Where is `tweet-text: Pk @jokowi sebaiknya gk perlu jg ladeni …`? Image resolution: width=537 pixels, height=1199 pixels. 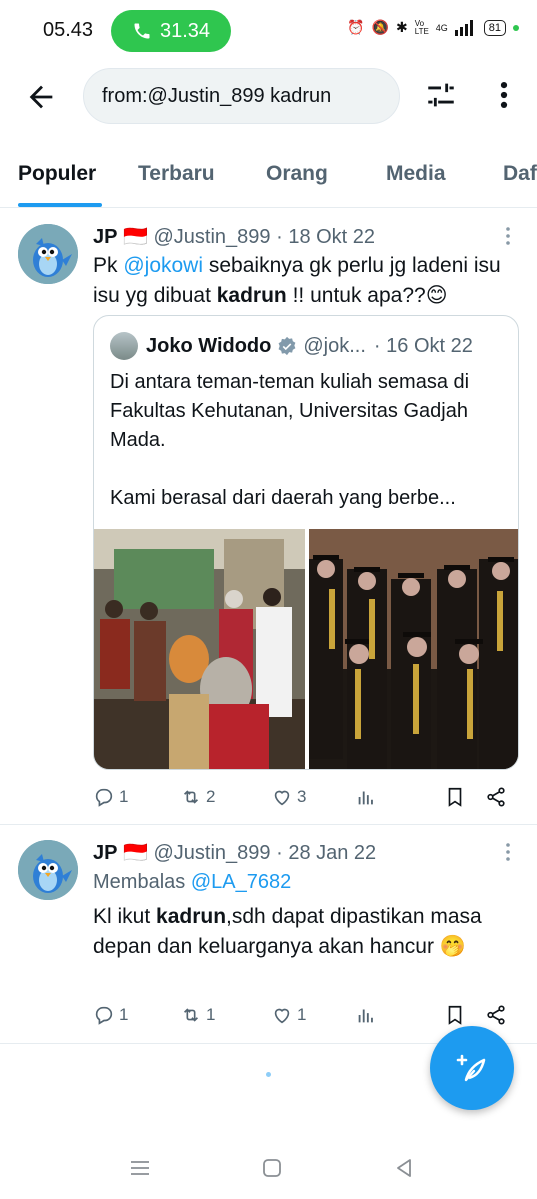
tweet-text: Pk @jokowi sebaiknya gk perlu jg ladeni … is located at coordinates (303, 281).